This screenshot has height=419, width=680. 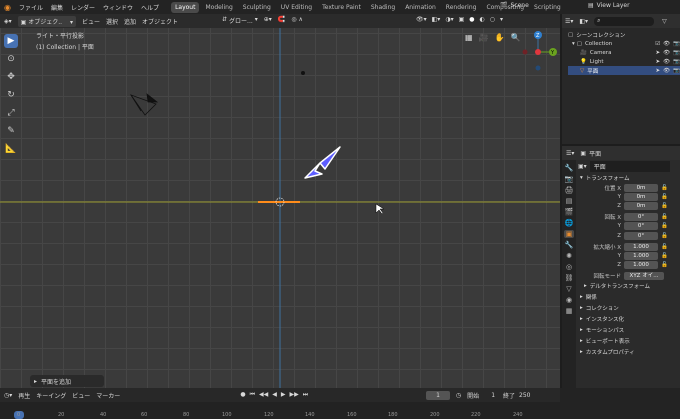 I want to click on annotate-tool-icon: ✎, so click(x=11, y=131).